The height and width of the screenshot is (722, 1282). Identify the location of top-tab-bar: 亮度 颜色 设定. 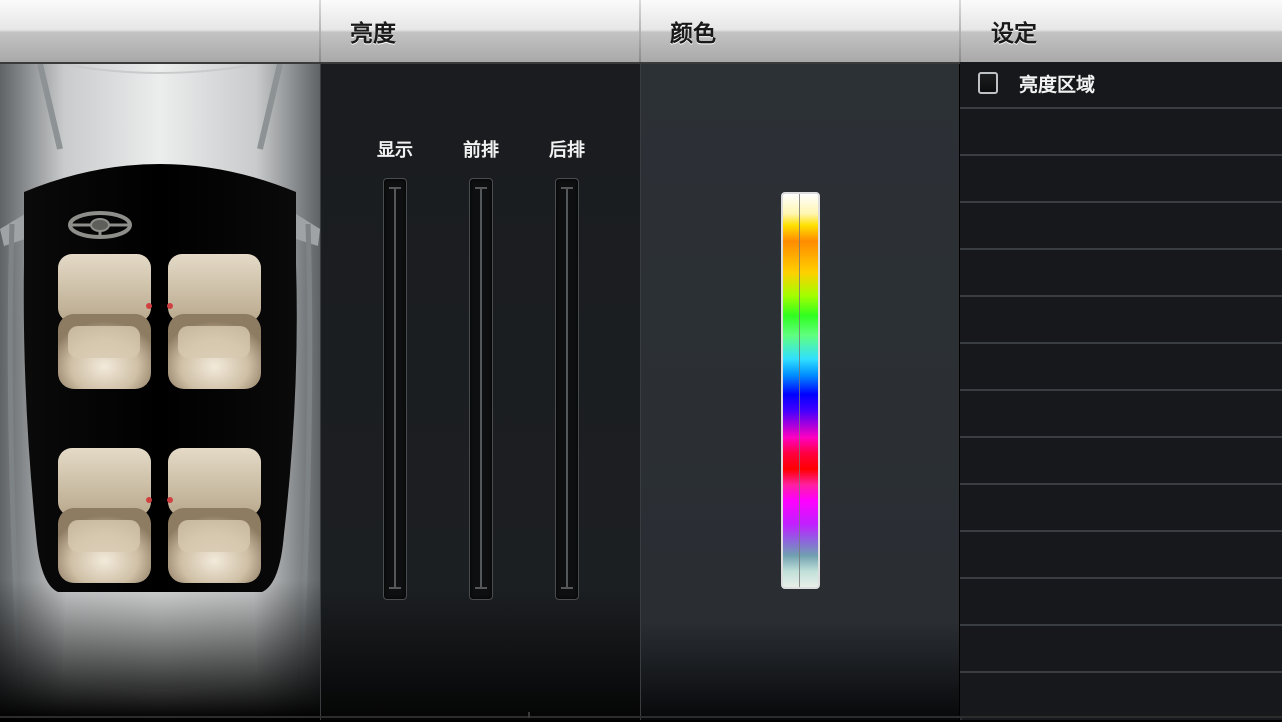
(641, 32).